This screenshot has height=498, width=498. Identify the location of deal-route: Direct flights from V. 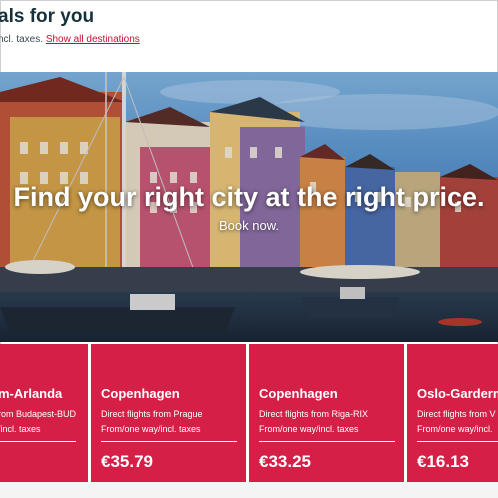
(456, 414).